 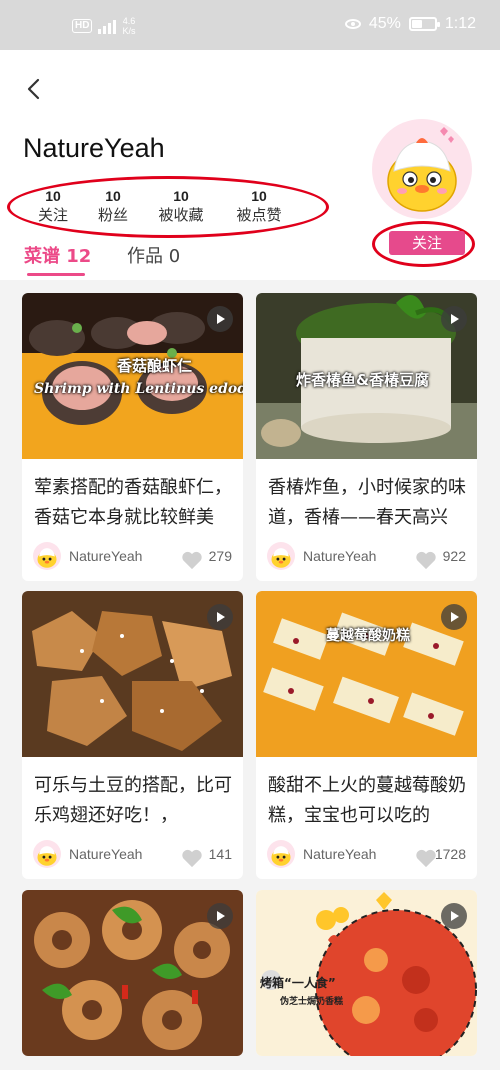 I want to click on card-footer: NatureYeah 141, so click(x=132, y=855).